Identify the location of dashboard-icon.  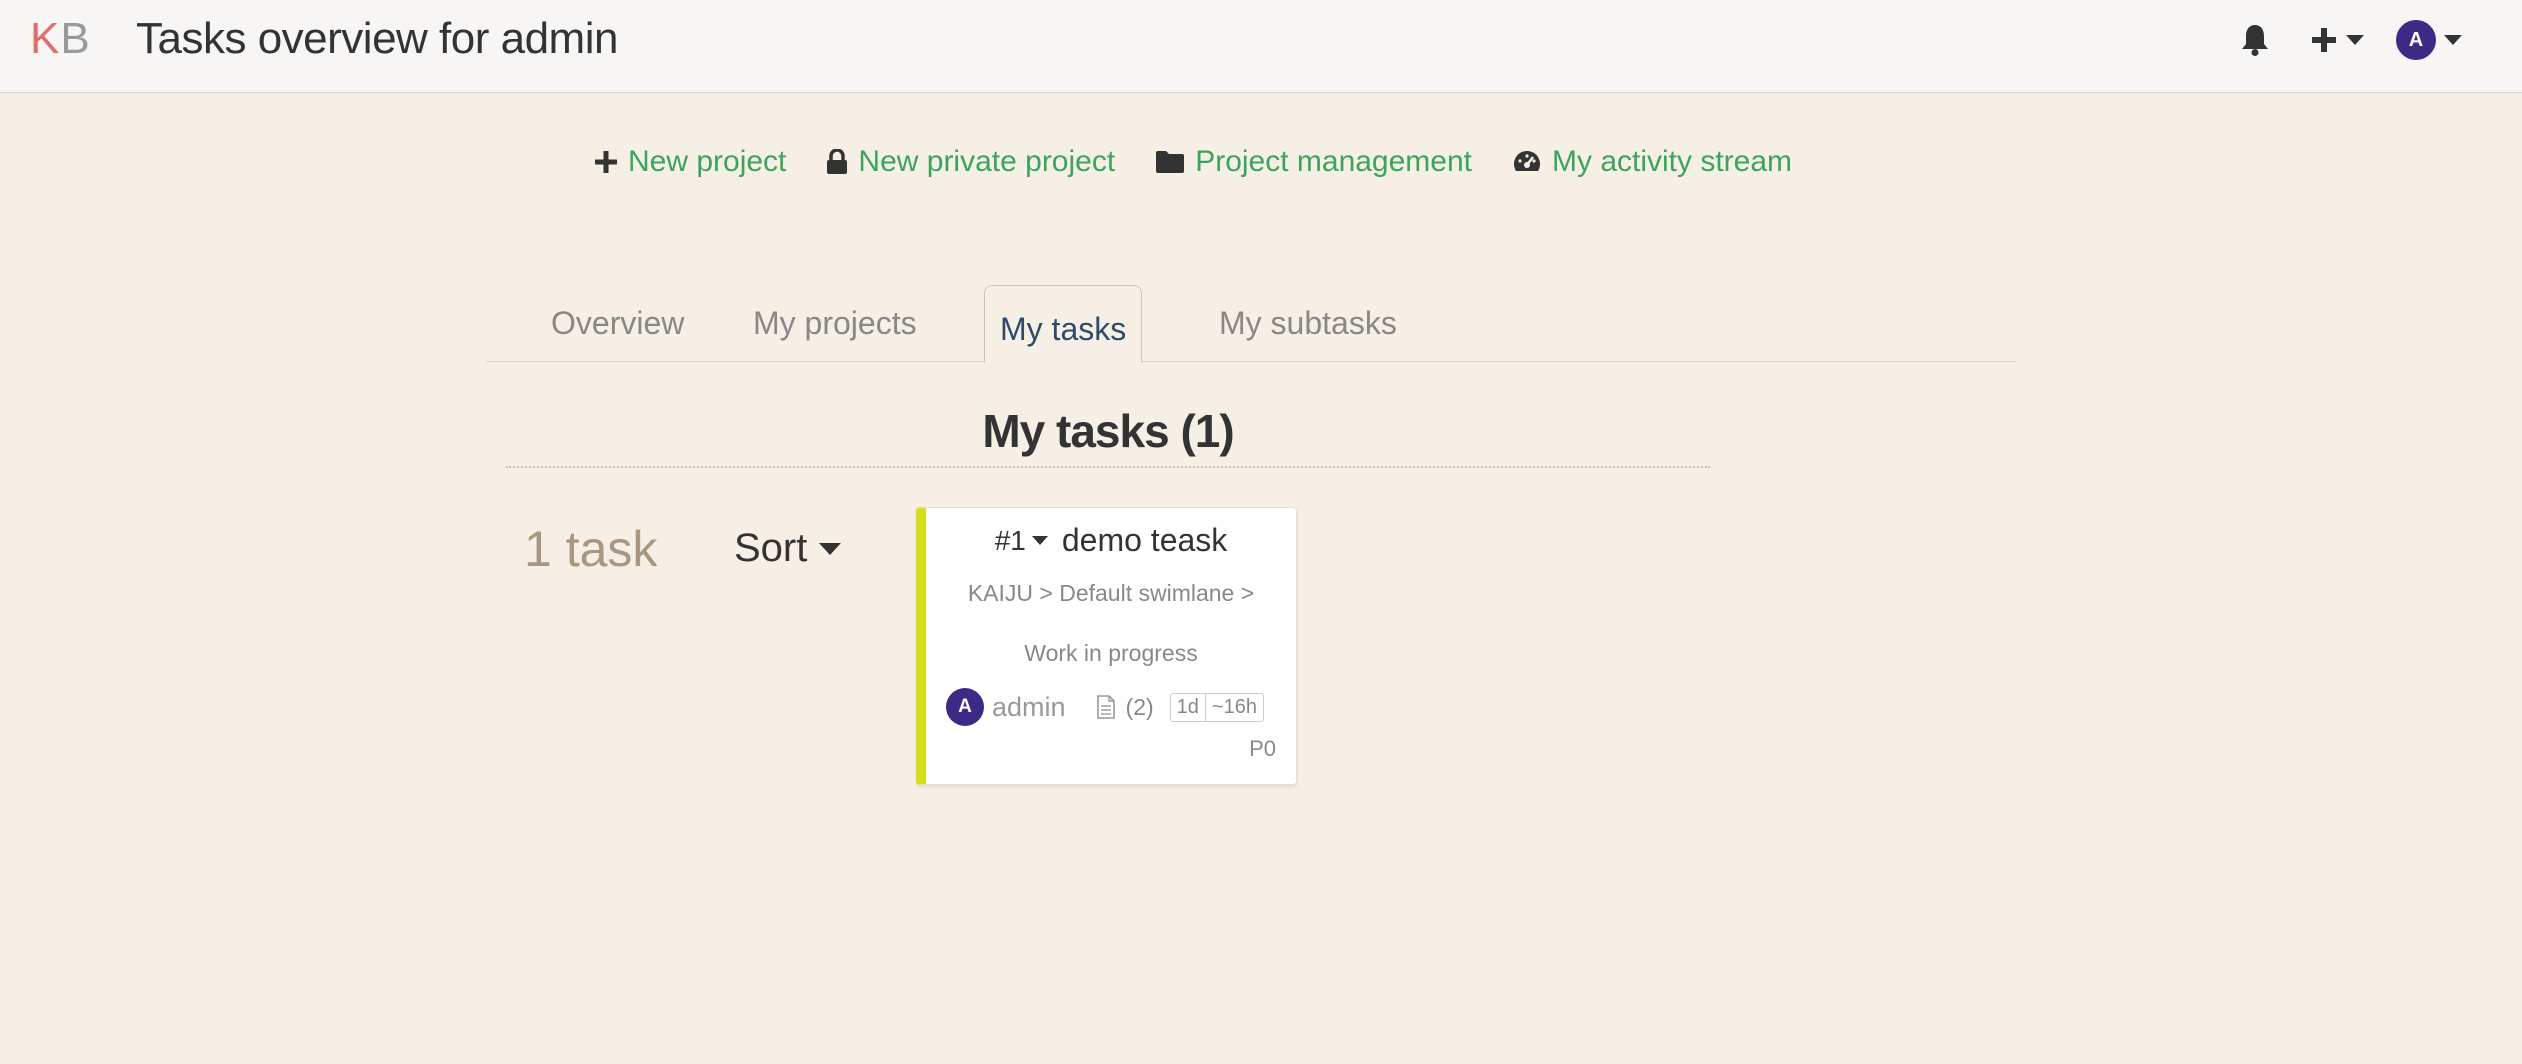
(1527, 160).